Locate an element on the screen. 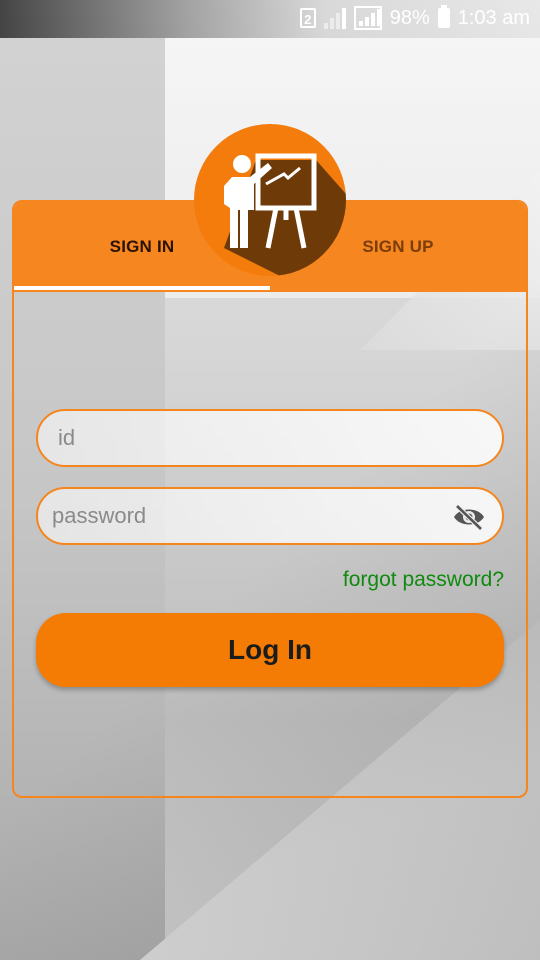  tab-sign-in-label: SIGN IN is located at coordinates (142, 246).